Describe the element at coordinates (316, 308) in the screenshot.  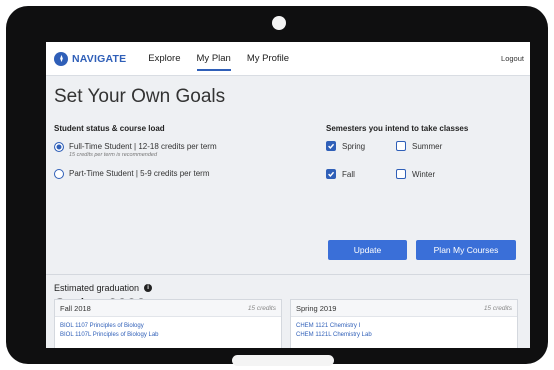
I see `term-name: Spring 2019` at that location.